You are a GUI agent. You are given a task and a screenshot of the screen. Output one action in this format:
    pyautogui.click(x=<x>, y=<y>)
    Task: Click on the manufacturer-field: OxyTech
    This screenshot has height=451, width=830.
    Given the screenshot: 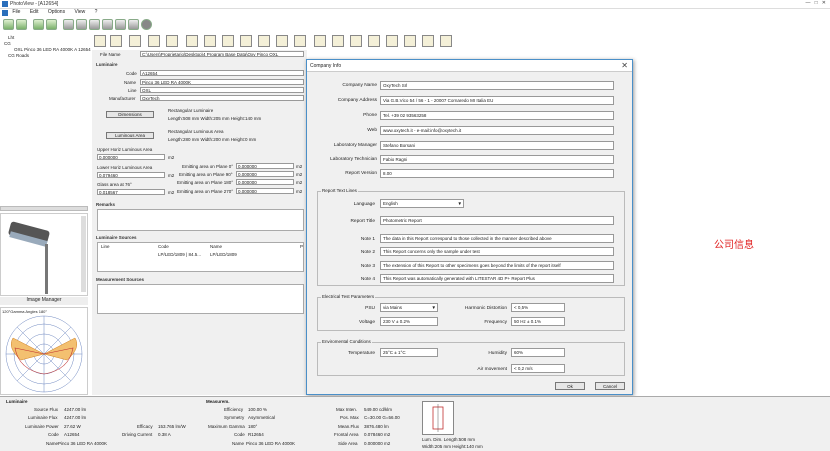 What is the action you would take?
    pyautogui.click(x=222, y=98)
    